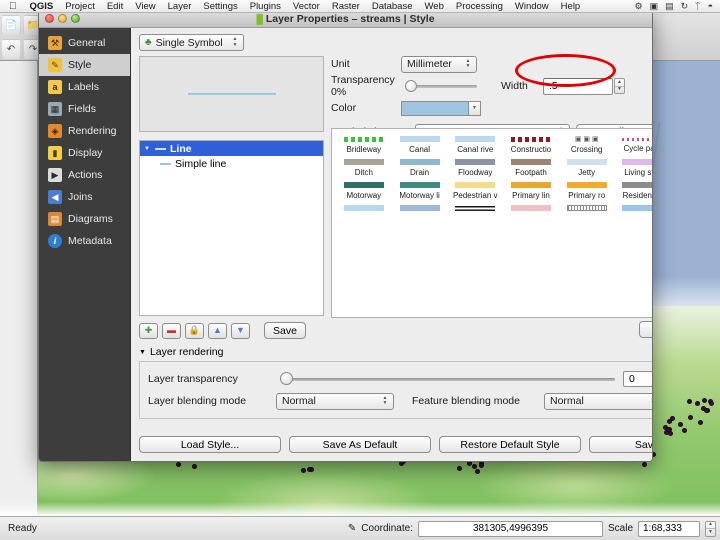  I want to click on render-icon: ✎, so click(352, 528).